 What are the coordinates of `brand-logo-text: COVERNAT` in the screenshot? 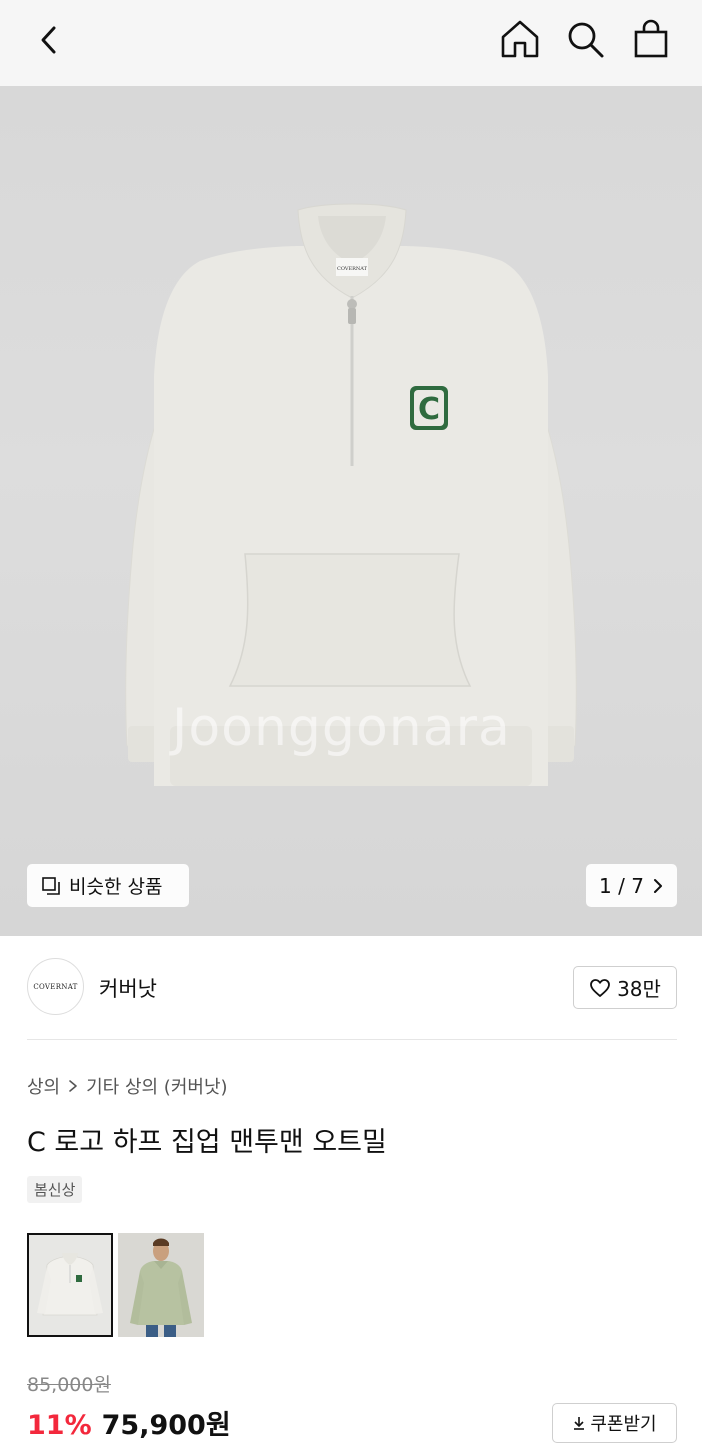 It's located at (55, 986).